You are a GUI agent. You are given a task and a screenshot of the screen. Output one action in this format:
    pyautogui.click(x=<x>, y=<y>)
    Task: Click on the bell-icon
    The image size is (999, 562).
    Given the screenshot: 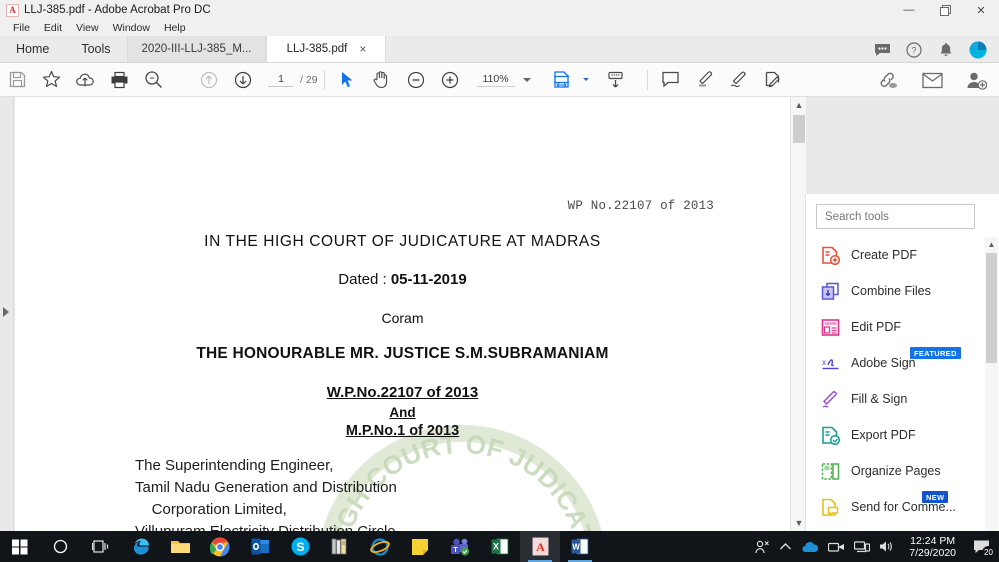 What is the action you would take?
    pyautogui.click(x=946, y=50)
    